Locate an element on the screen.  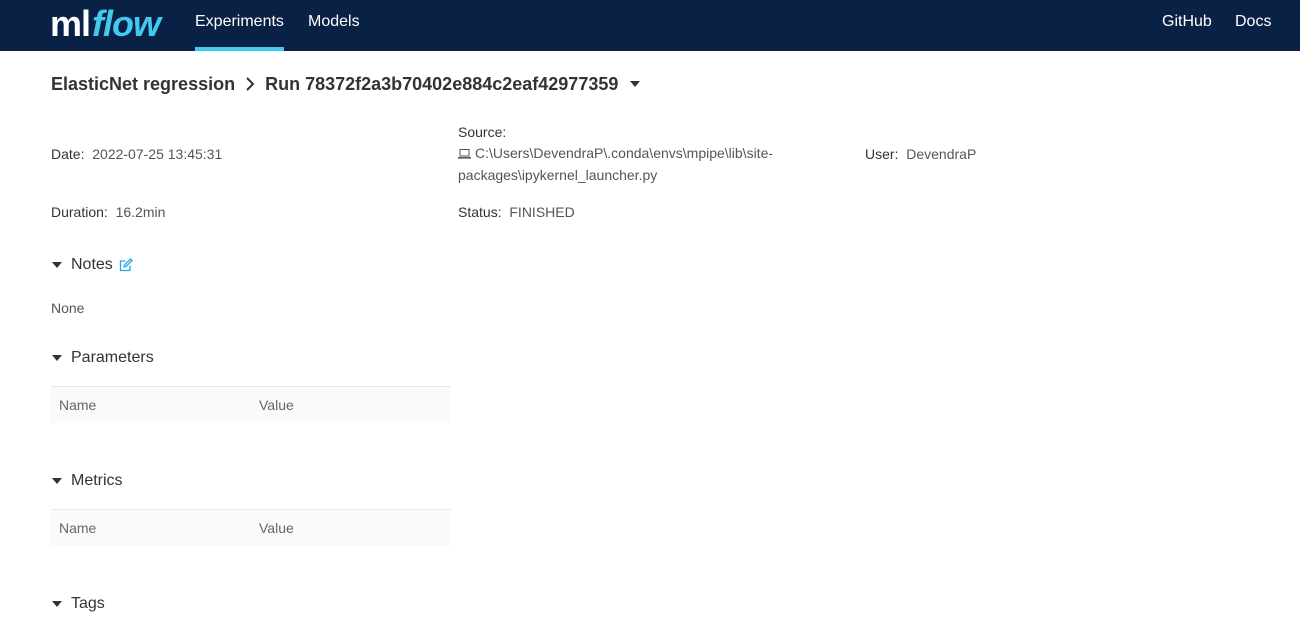
edit-icon is located at coordinates (126, 265).